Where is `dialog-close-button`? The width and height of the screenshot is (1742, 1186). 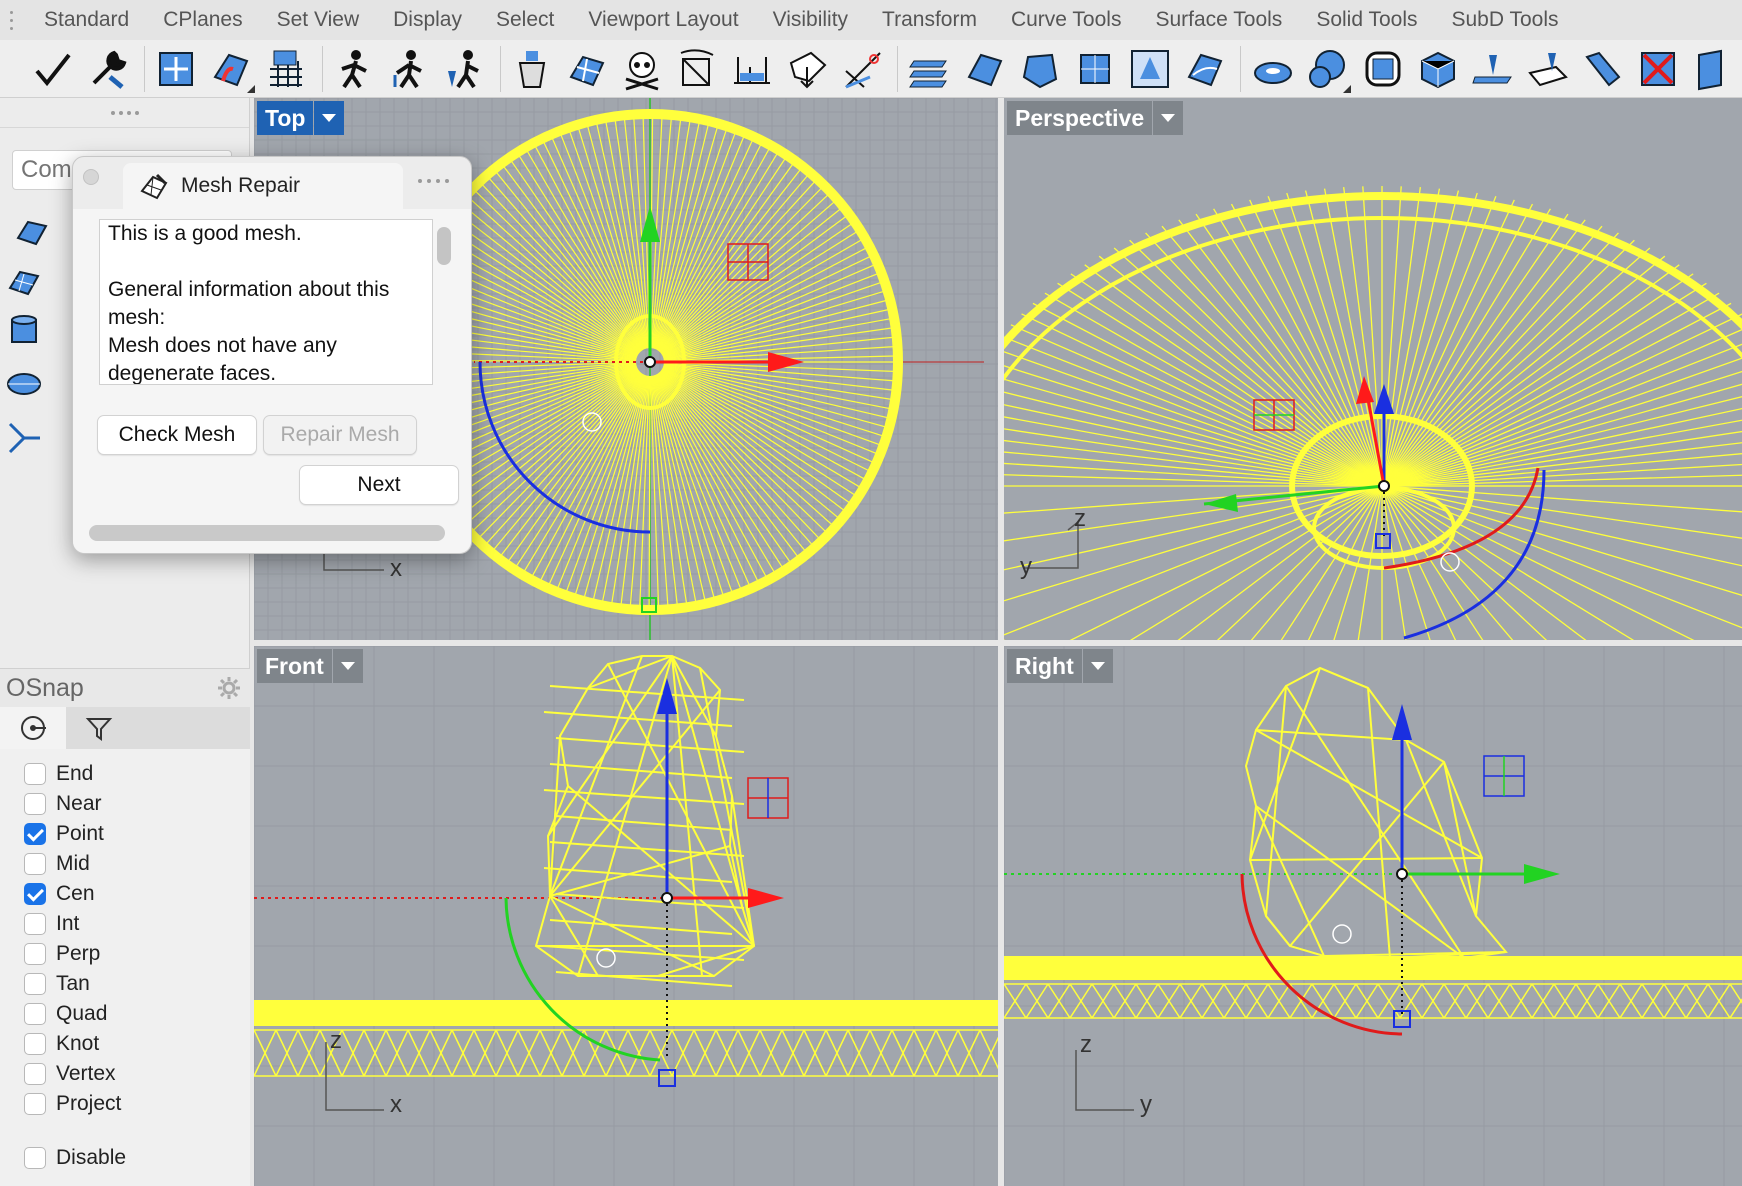
dialog-close-button is located at coordinates (91, 177).